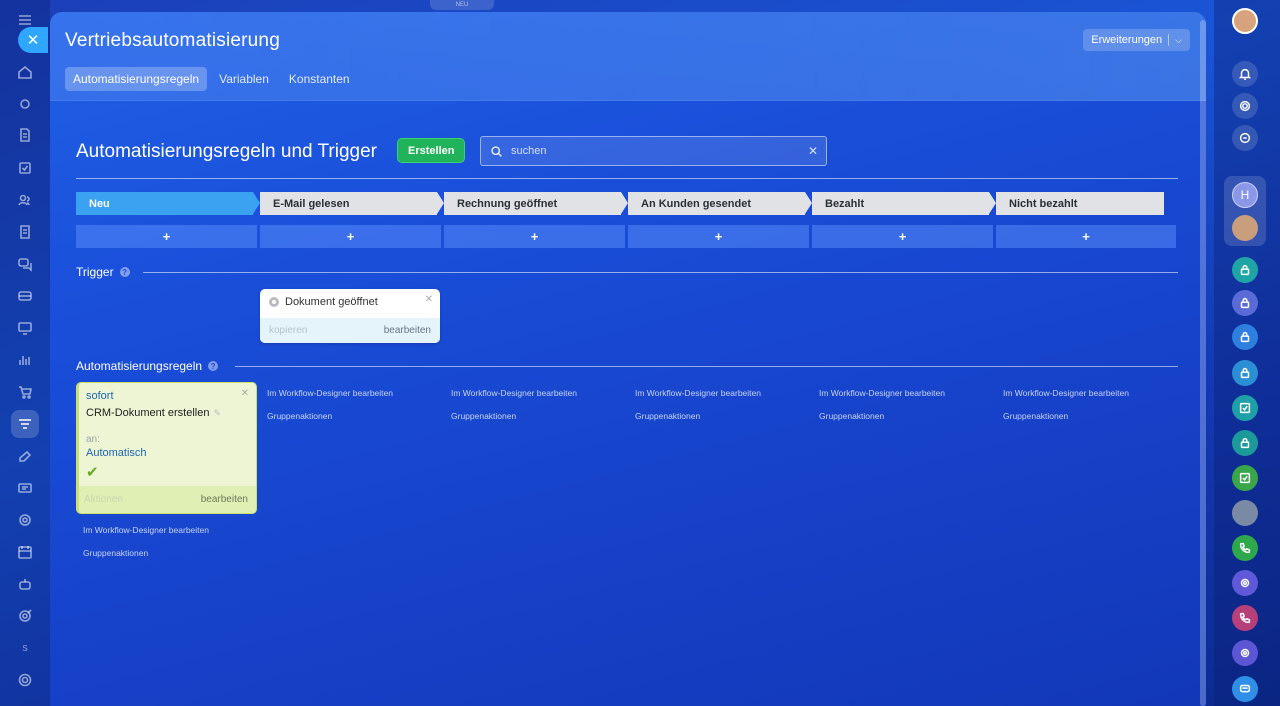 This screenshot has height=706, width=1280. Describe the element at coordinates (172, 40) in the screenshot. I see `page-title: Vertriebsautomatisierung` at that location.